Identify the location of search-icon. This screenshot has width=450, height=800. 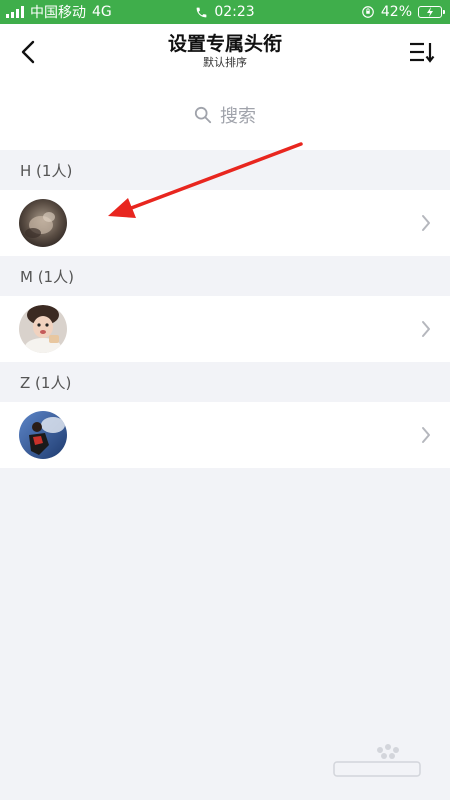
(203, 115).